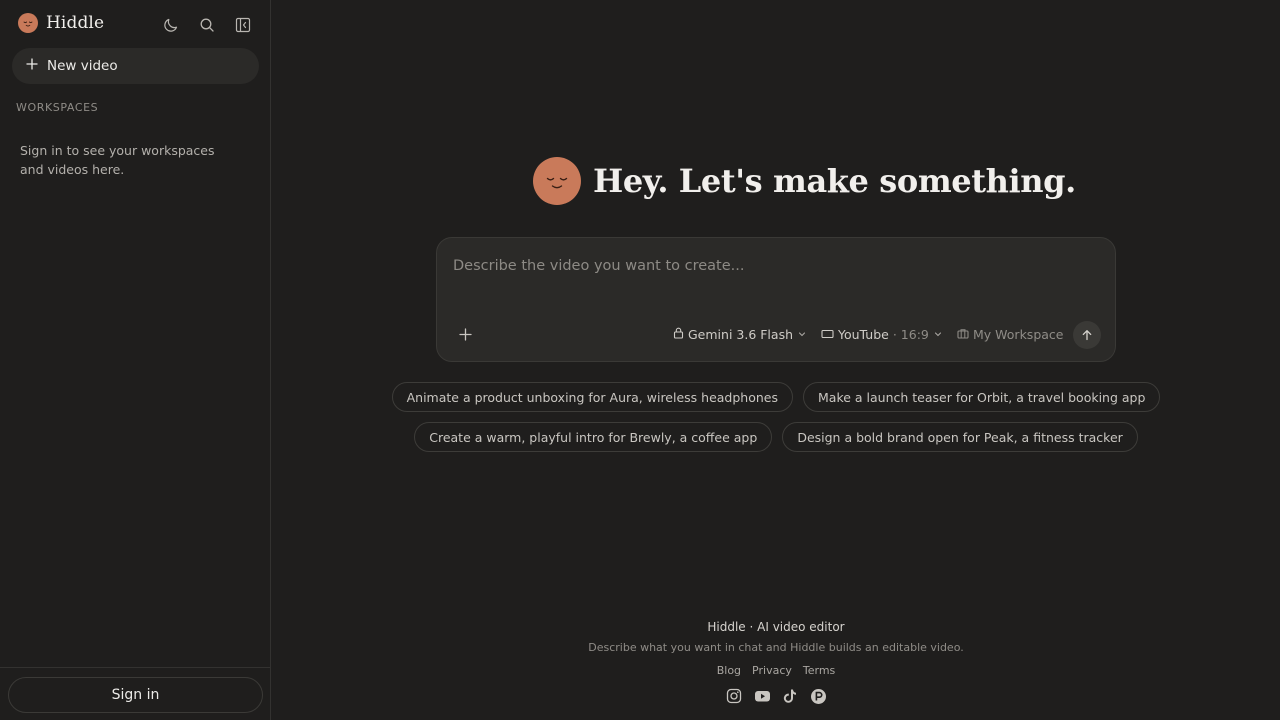  Describe the element at coordinates (776, 696) in the screenshot. I see `social-links` at that location.